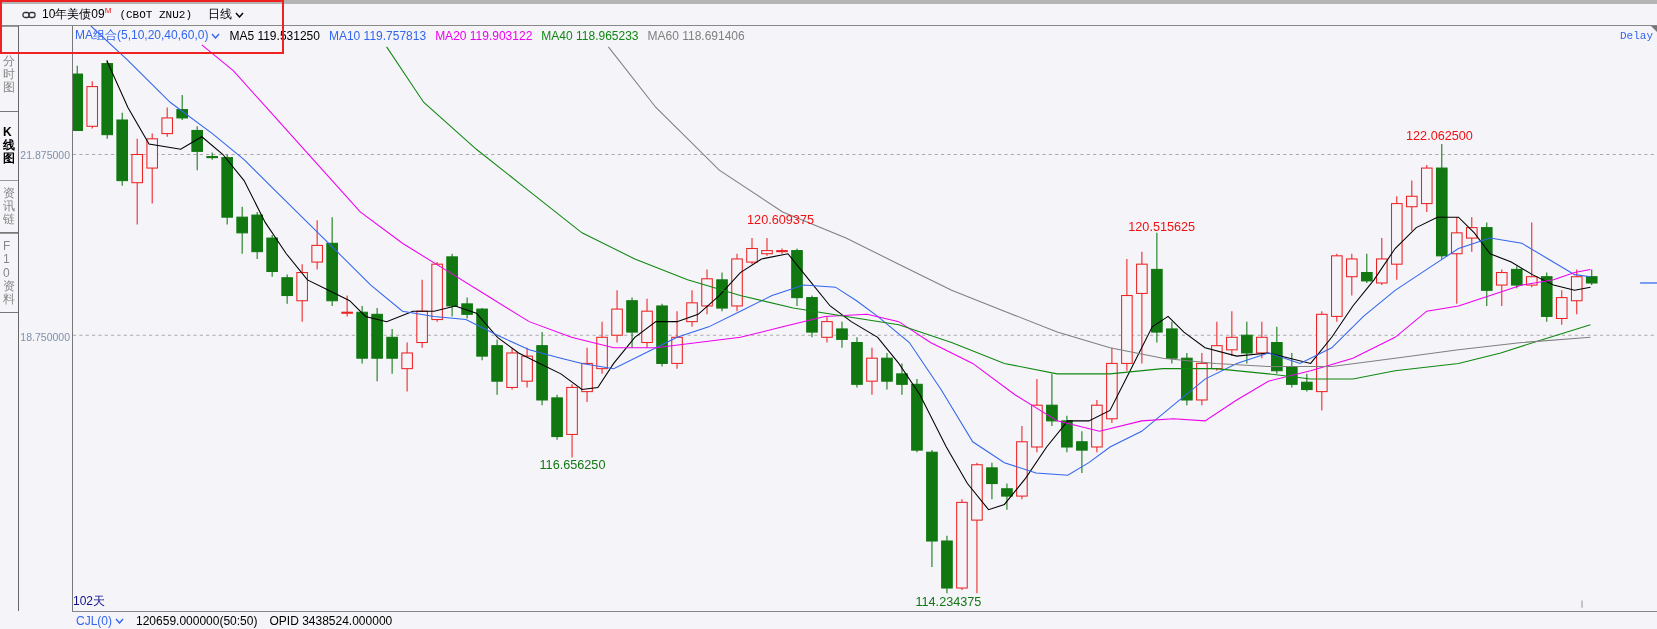 This screenshot has width=1657, height=629. What do you see at coordinates (89, 601) in the screenshot?
I see `day-count-label: 102天` at bounding box center [89, 601].